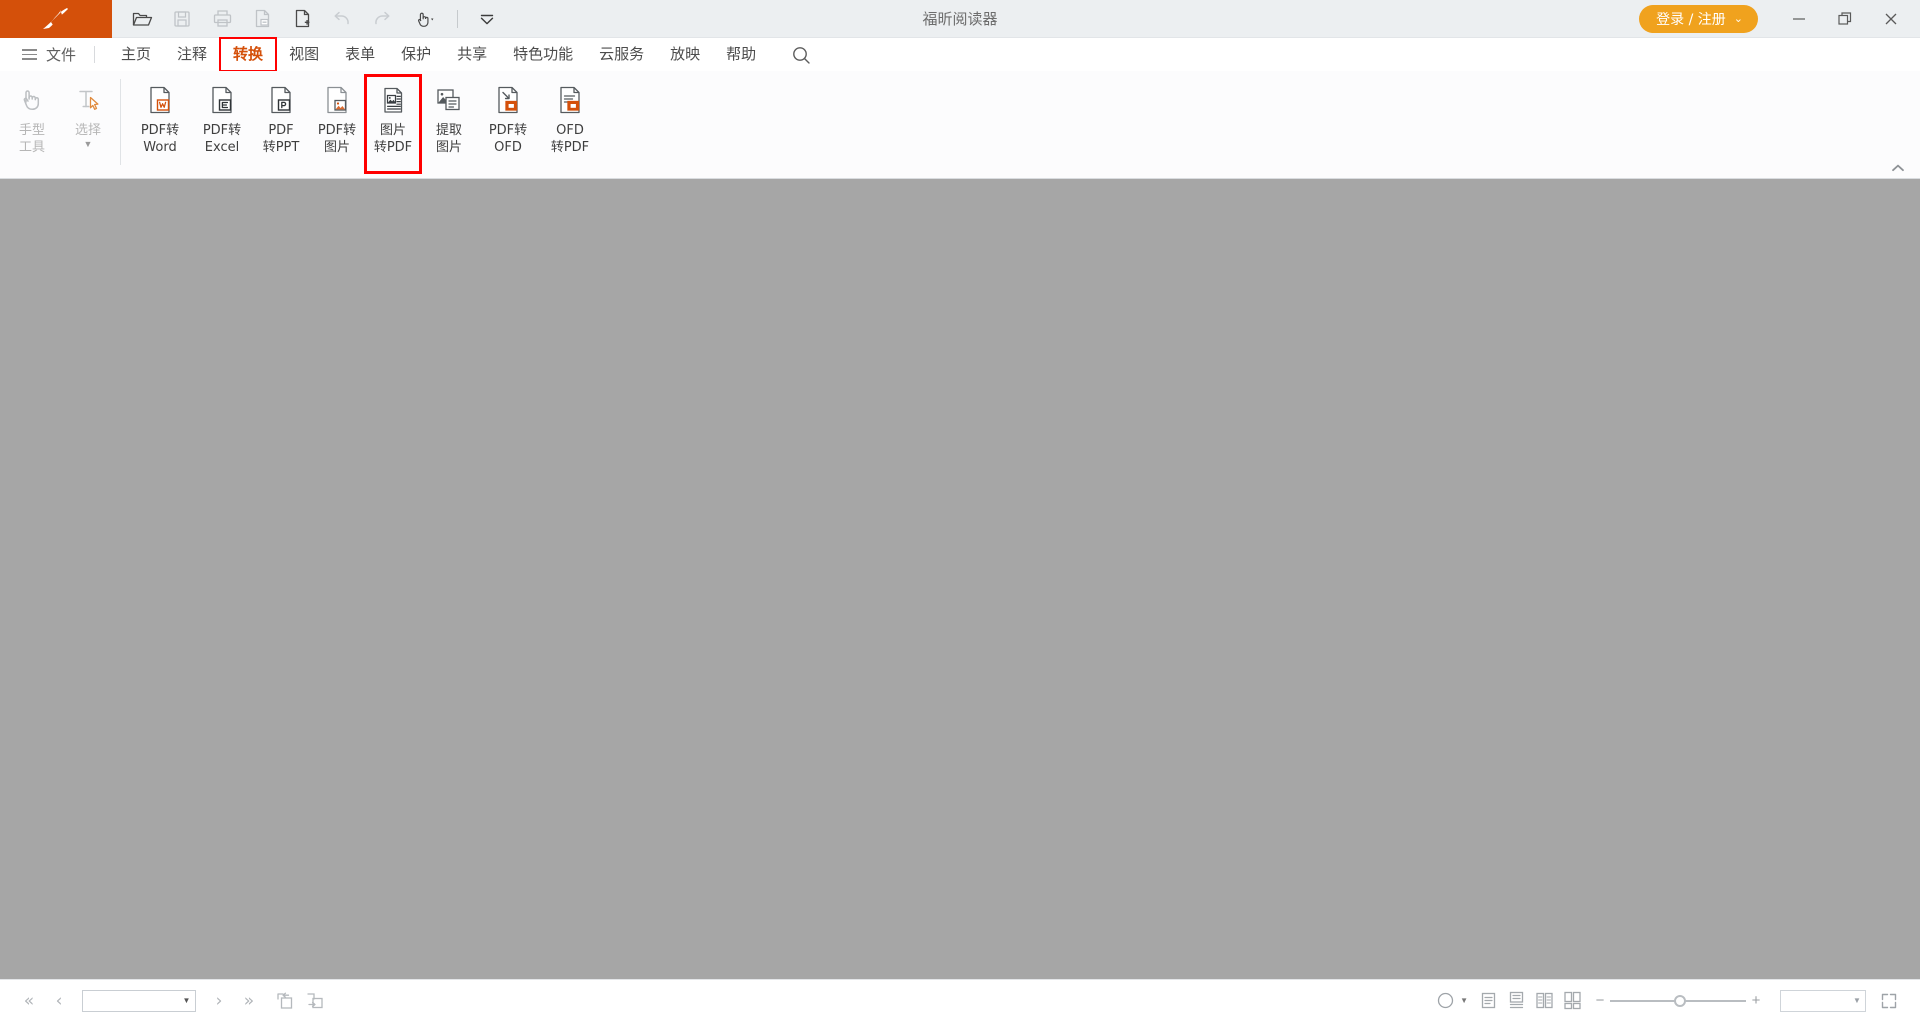 Image resolution: width=1920 pixels, height=1021 pixels. I want to click on extract-image-label: 提取 图片, so click(448, 139).